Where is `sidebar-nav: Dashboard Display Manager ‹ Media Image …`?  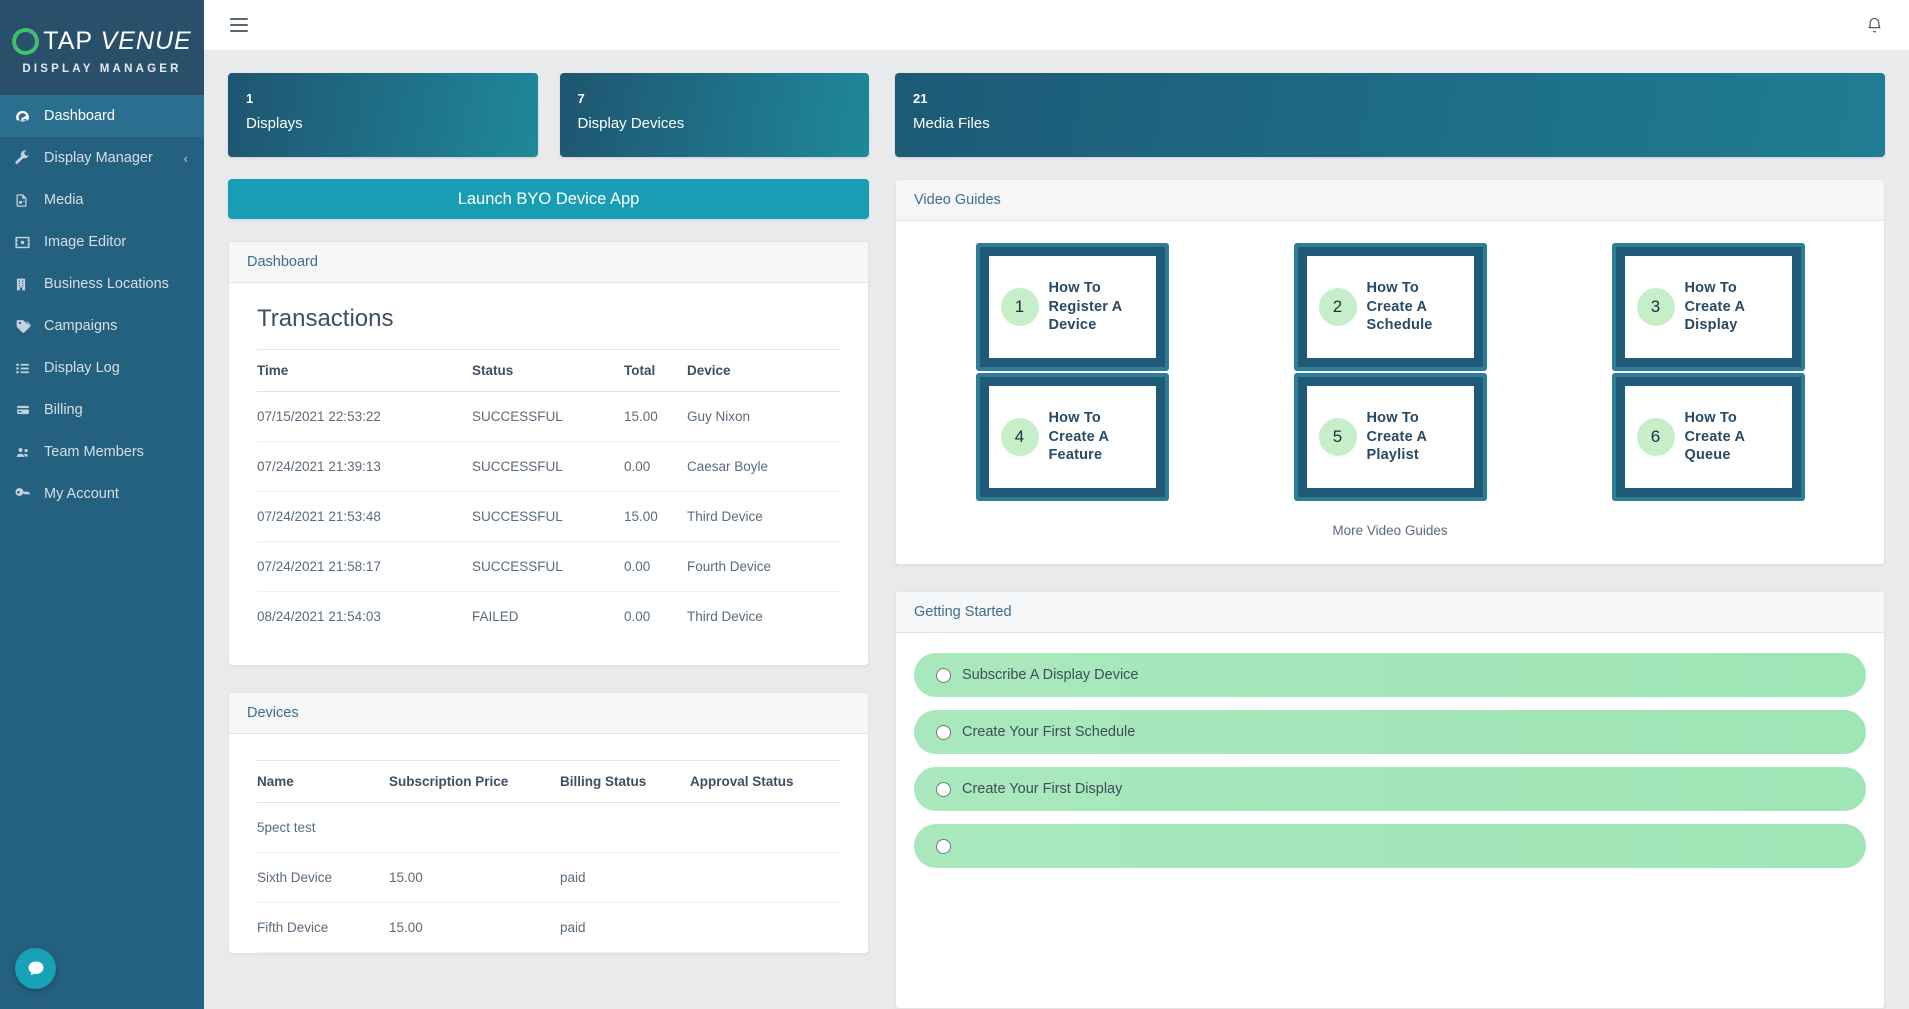 sidebar-nav: Dashboard Display Manager ‹ Media Image … is located at coordinates (102, 305).